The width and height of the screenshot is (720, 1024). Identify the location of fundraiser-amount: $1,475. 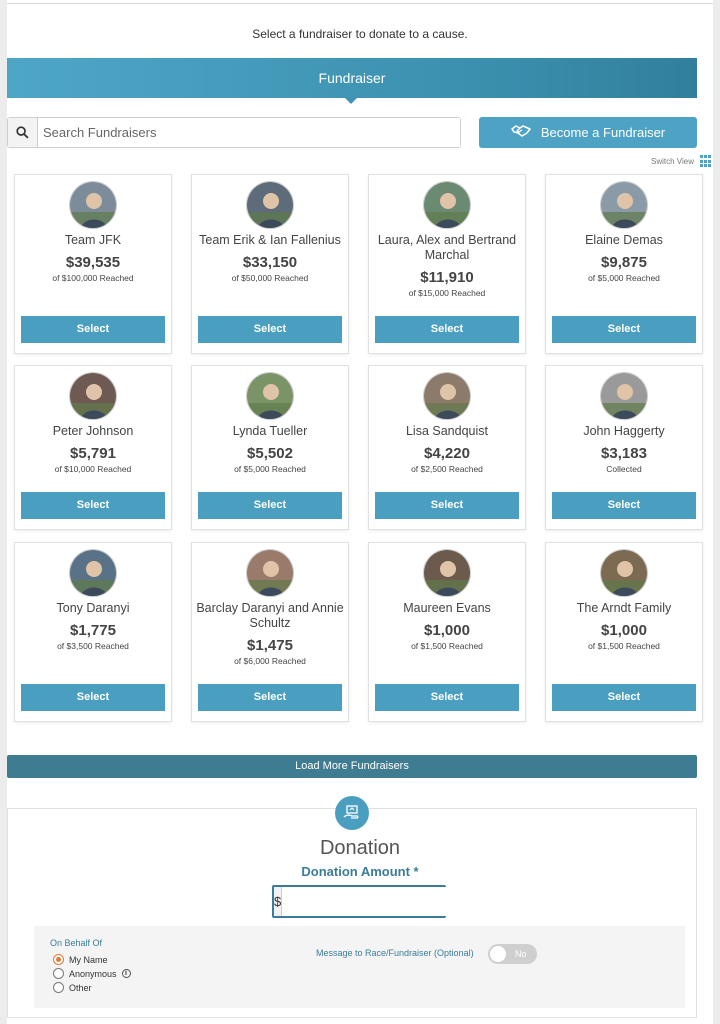
(270, 645).